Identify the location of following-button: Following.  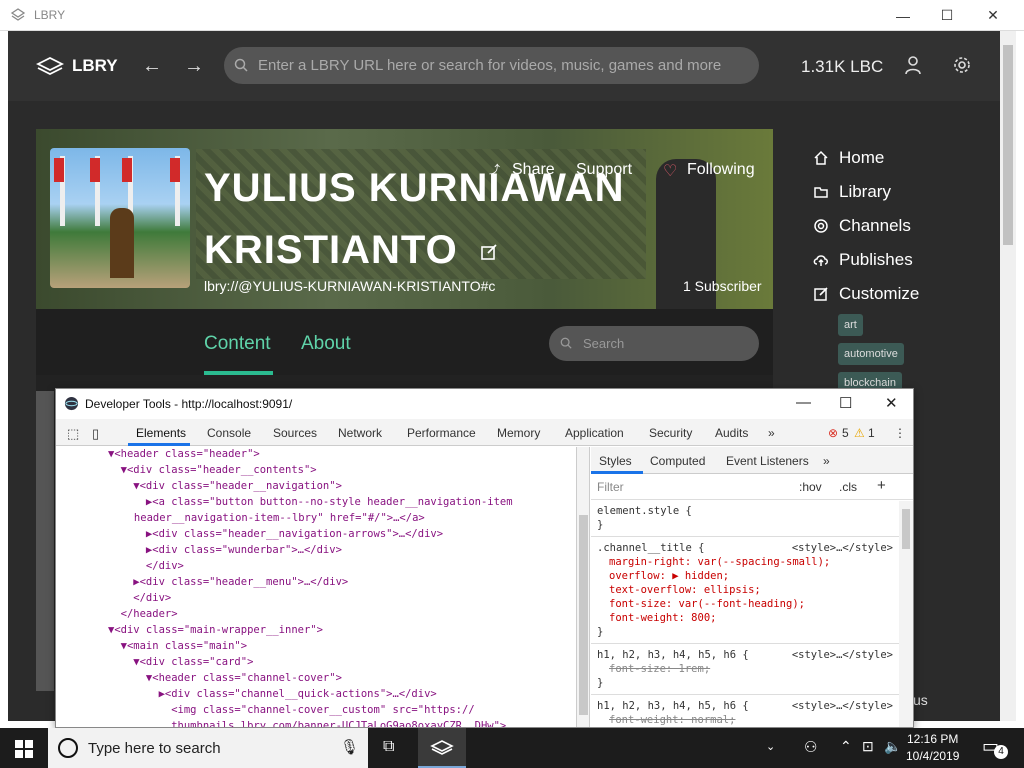
(721, 170).